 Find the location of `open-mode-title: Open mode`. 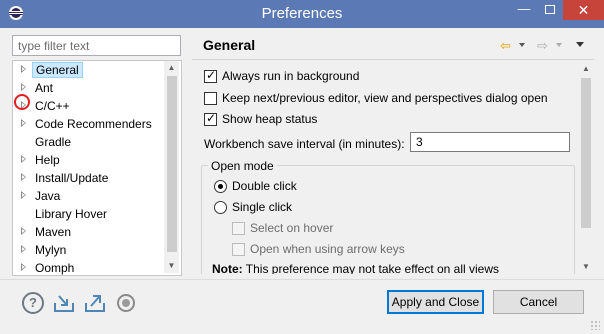

open-mode-title: Open mode is located at coordinates (242, 166).